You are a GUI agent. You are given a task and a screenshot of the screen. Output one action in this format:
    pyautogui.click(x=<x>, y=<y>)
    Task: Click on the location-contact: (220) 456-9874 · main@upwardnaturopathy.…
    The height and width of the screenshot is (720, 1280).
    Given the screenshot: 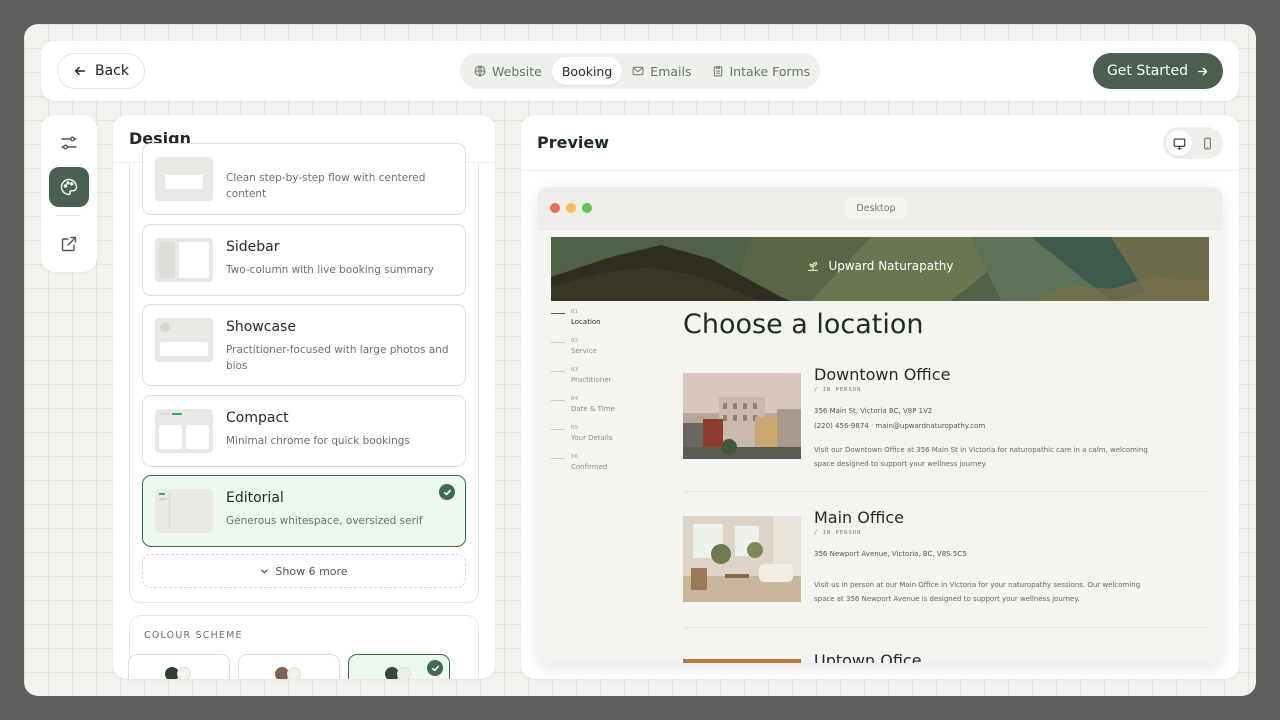 What is the action you would take?
    pyautogui.click(x=900, y=426)
    